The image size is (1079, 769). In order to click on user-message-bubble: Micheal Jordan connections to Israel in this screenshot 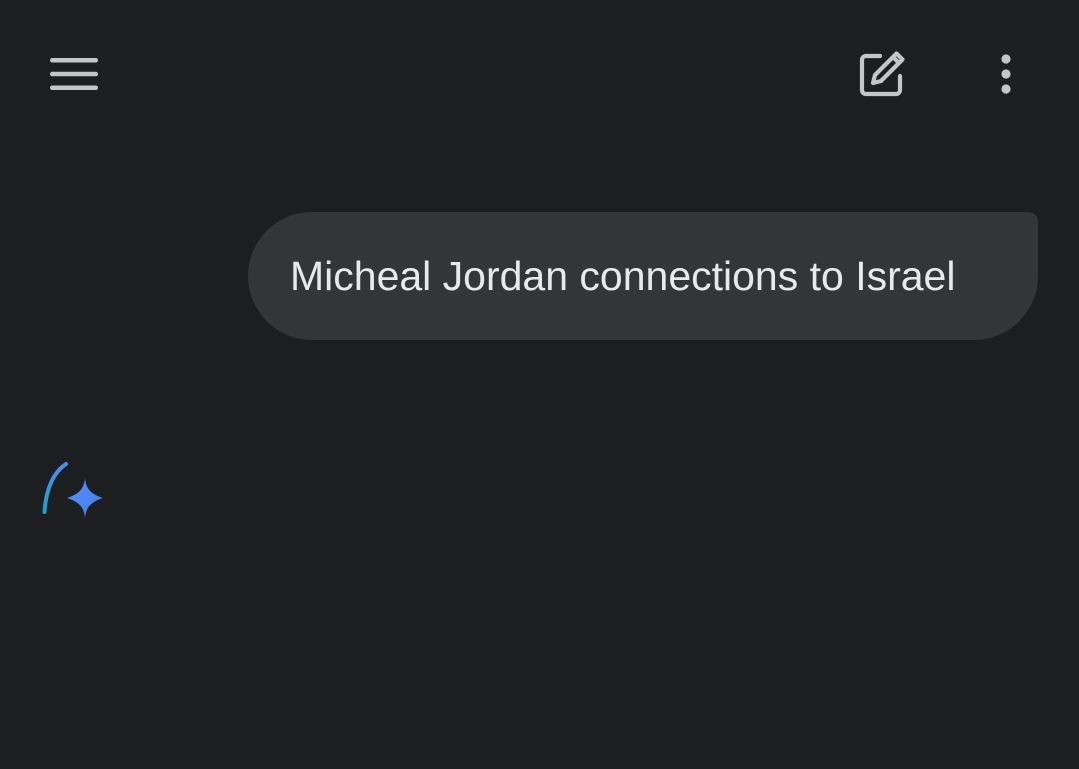, I will do `click(643, 276)`.